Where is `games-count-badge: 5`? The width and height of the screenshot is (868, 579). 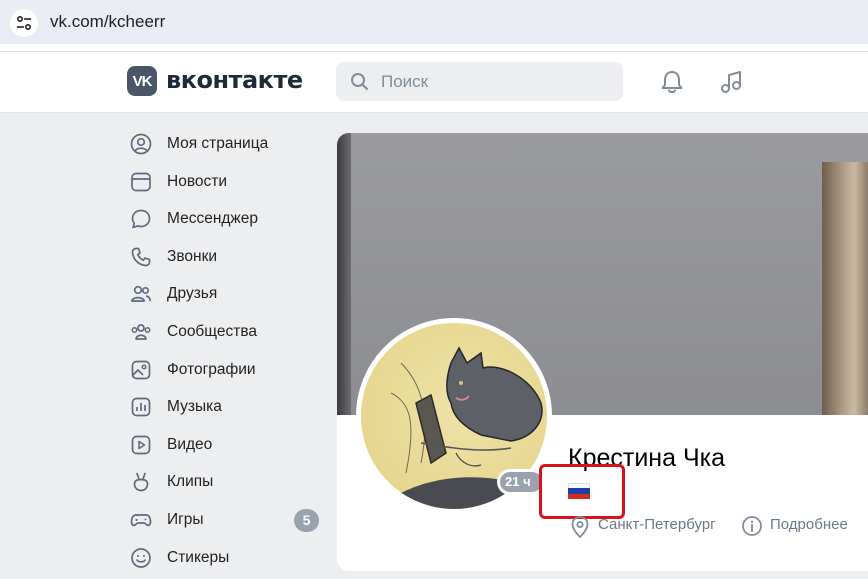
games-count-badge: 5 is located at coordinates (306, 520).